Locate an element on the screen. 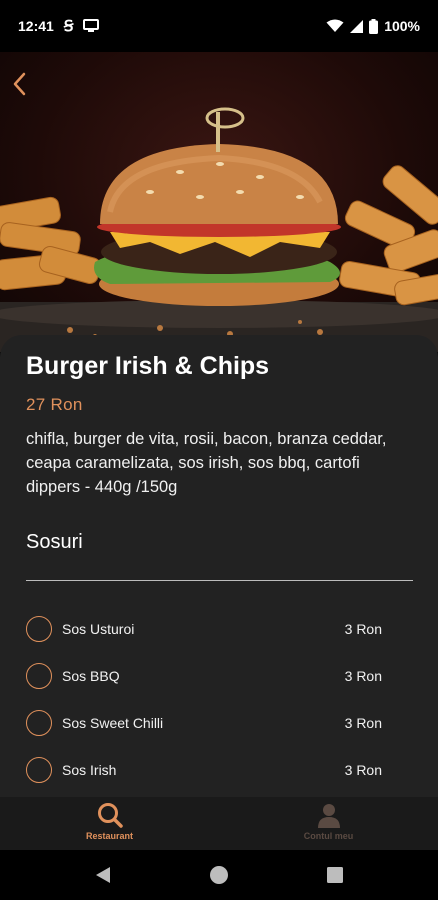 This screenshot has height=900, width=438. circle-home-icon is located at coordinates (219, 875).